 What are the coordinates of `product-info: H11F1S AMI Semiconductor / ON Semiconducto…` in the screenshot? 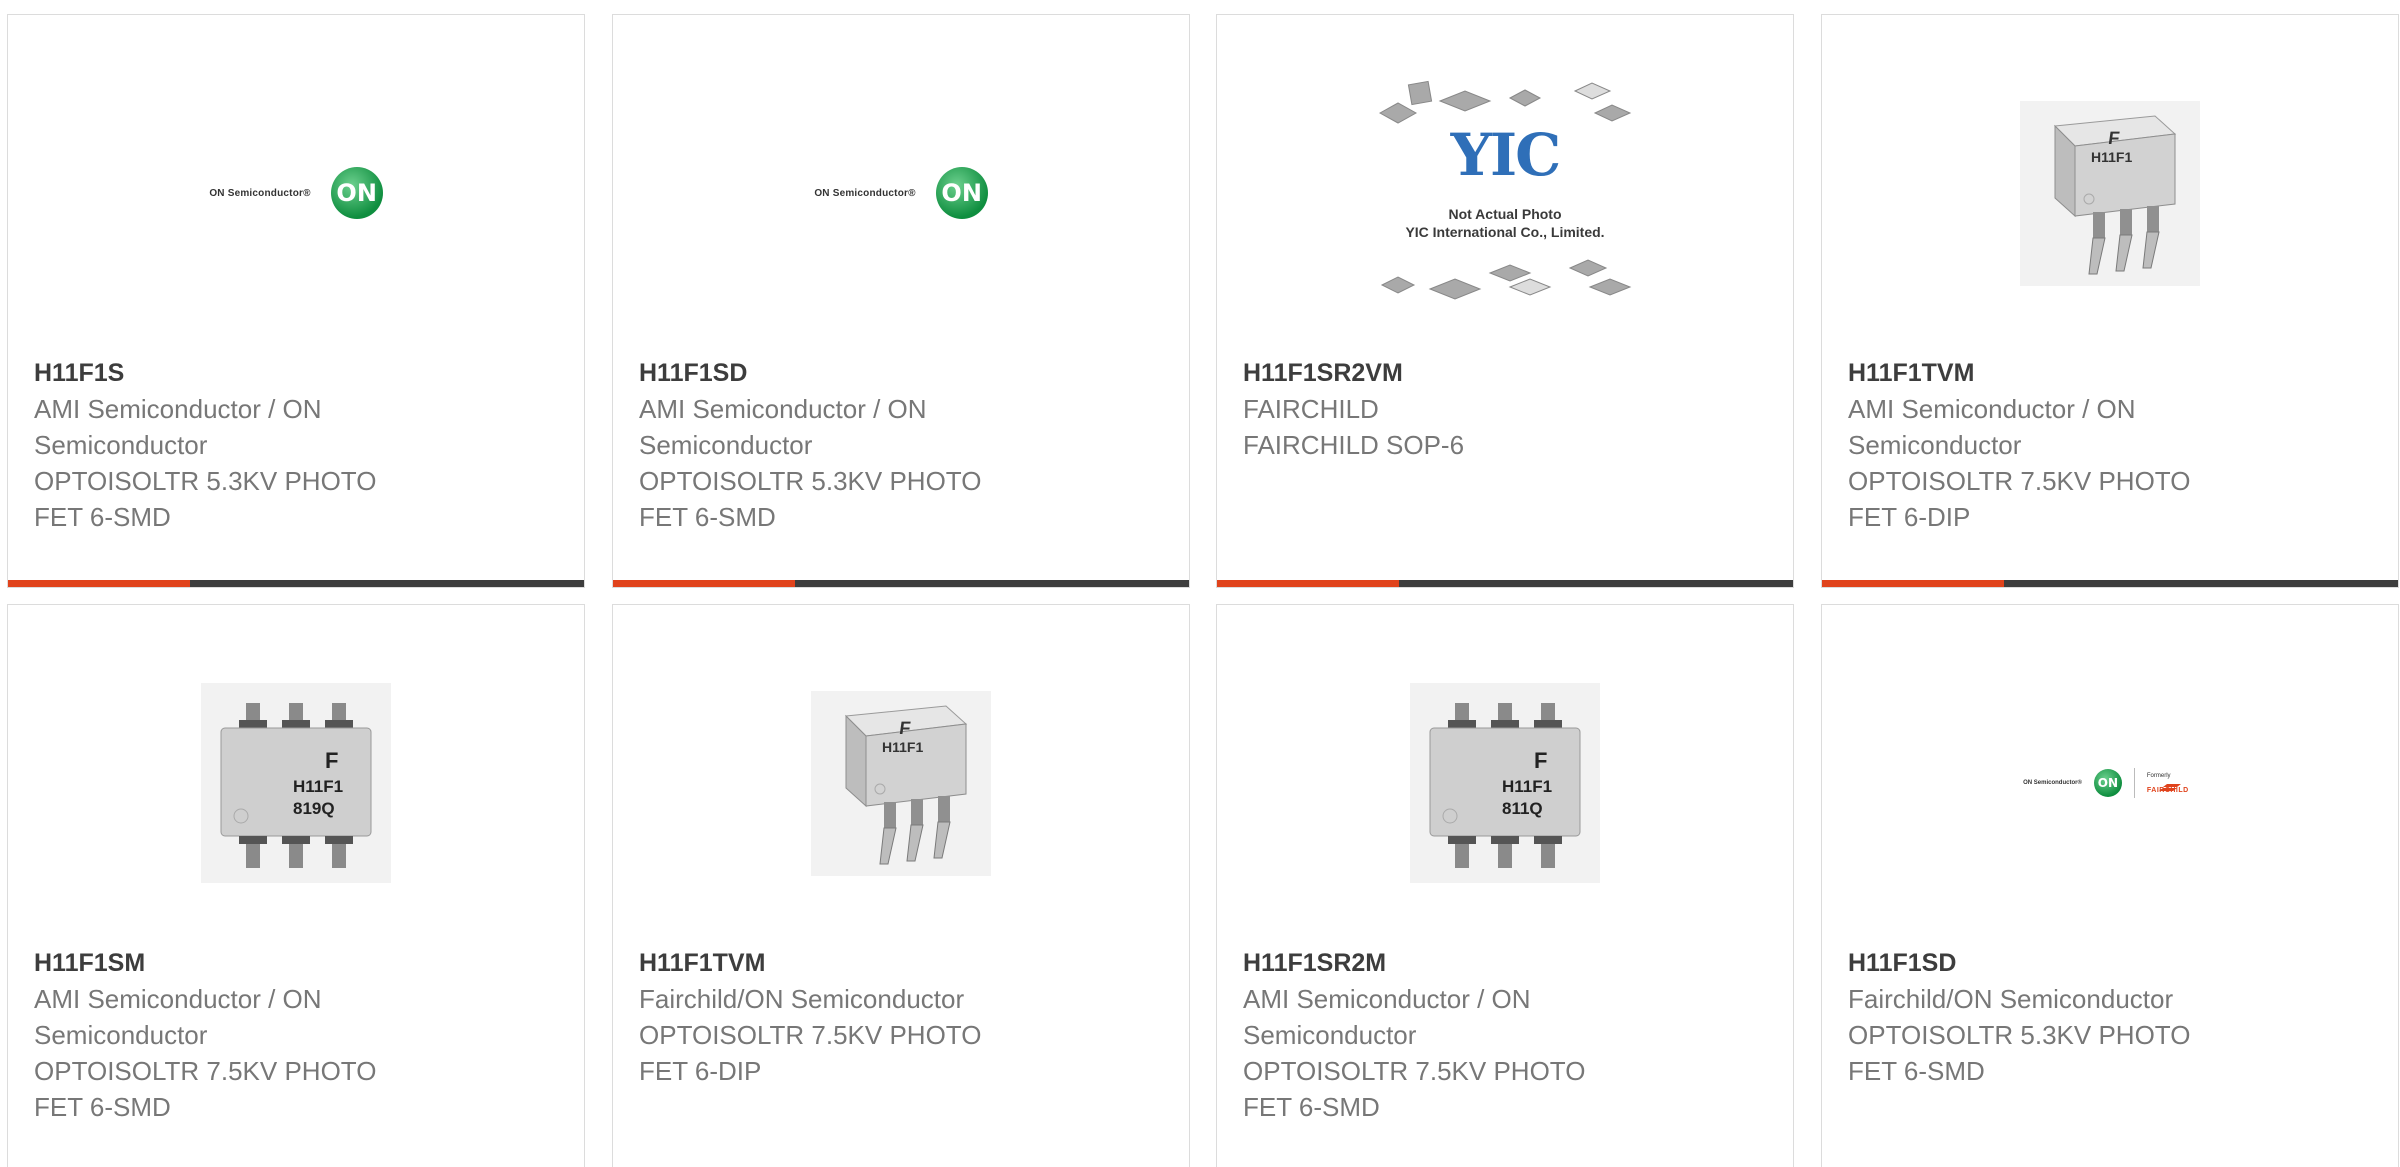 It's located at (299, 445).